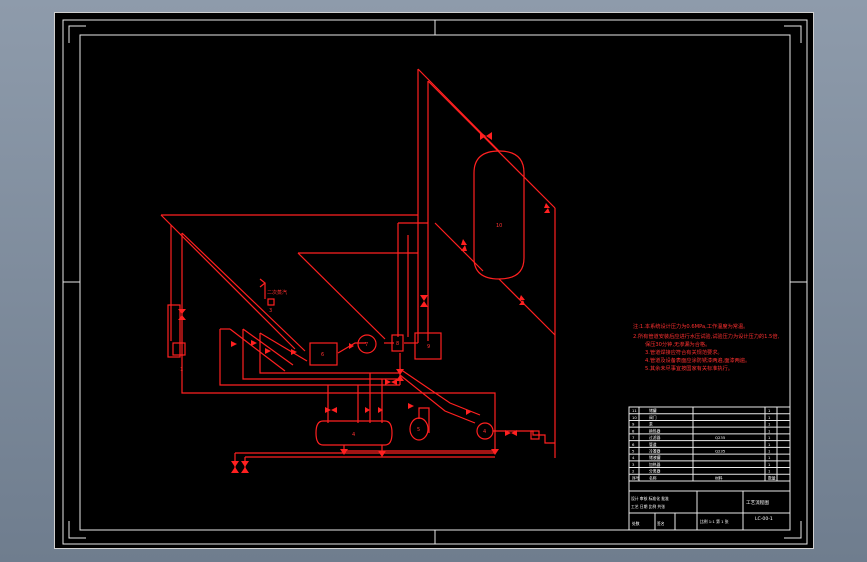 The image size is (867, 562). What do you see at coordinates (270, 311) in the screenshot?
I see `small-box-tag: 3` at bounding box center [270, 311].